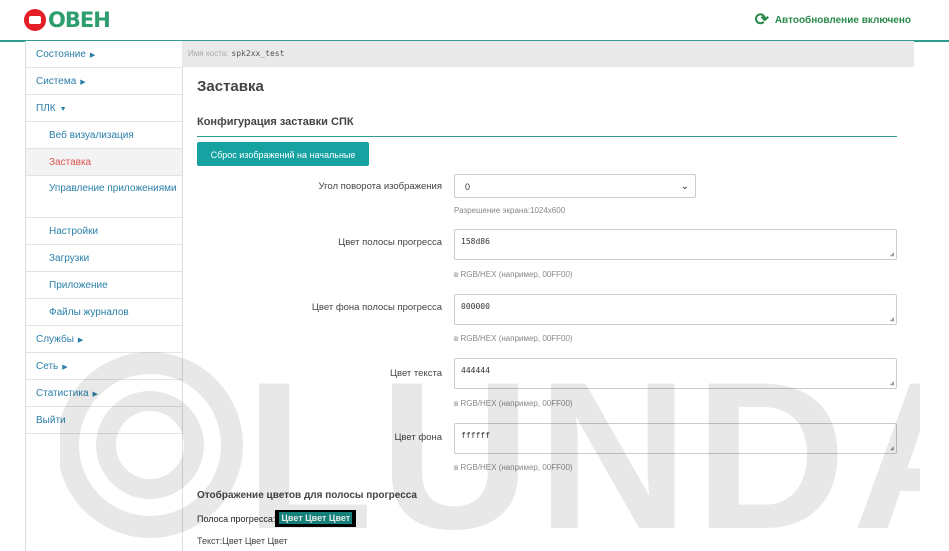 This screenshot has width=949, height=551. I want to click on text-preview: Текст:Цвет Цвет Цвет, so click(242, 541).